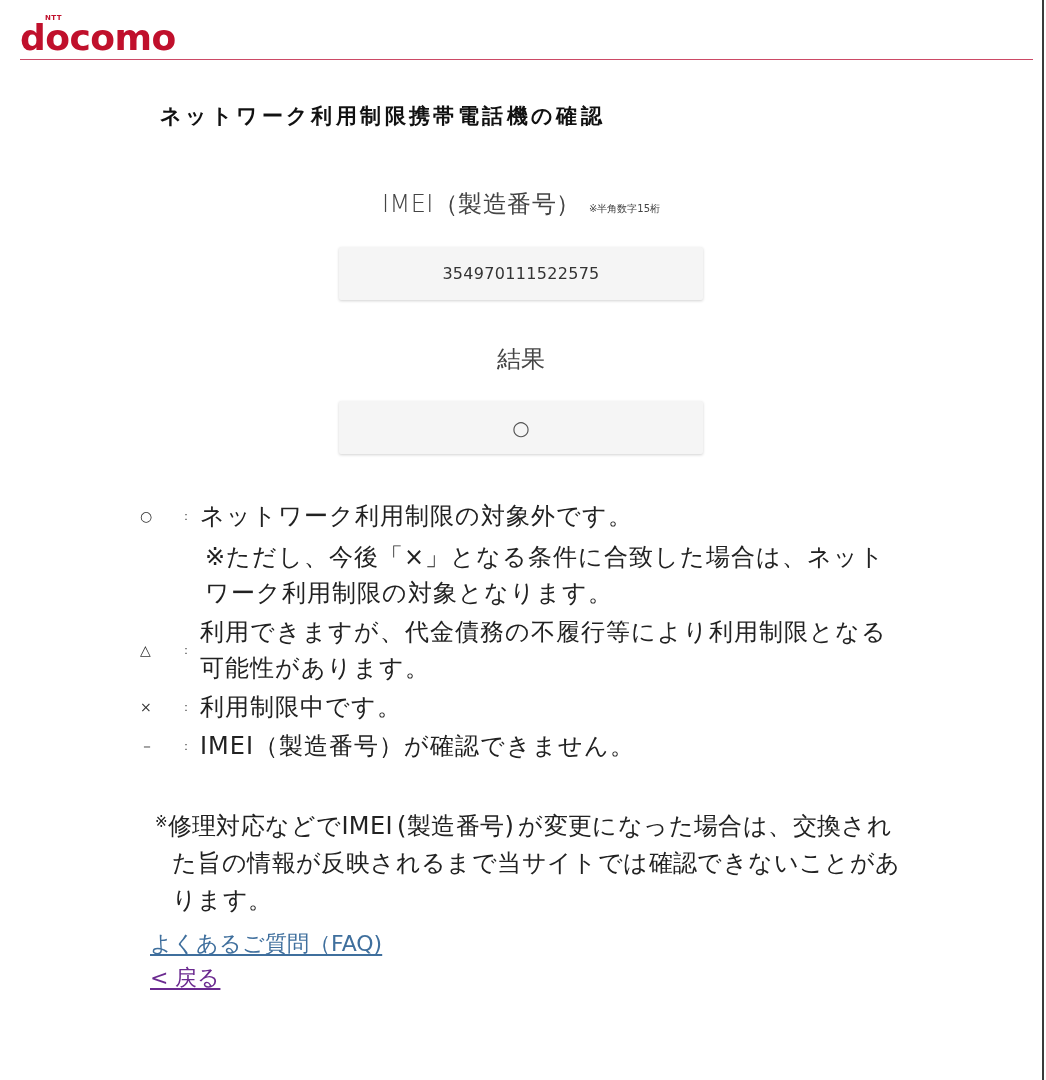 The image size is (1046, 1080). I want to click on imei-label: IMEI（製造番号）, so click(481, 204).